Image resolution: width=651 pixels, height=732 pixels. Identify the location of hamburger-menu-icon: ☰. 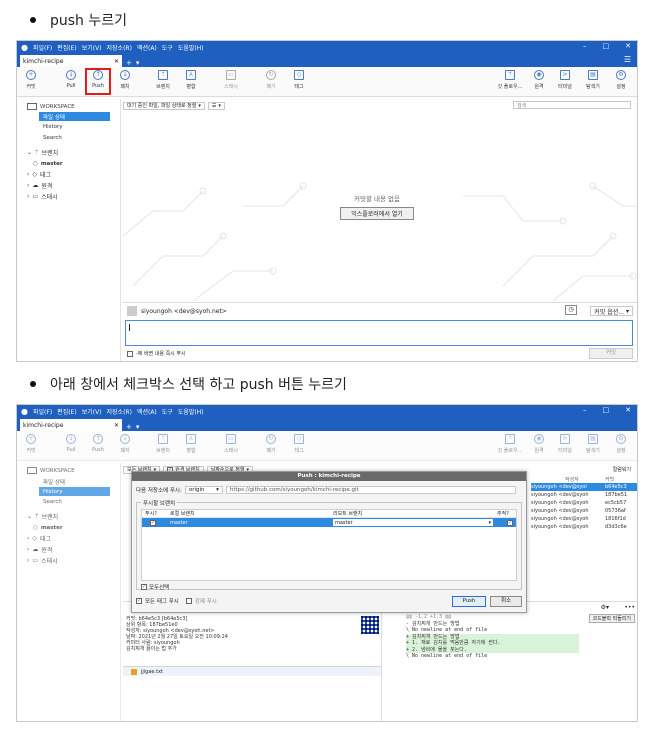
(627, 59).